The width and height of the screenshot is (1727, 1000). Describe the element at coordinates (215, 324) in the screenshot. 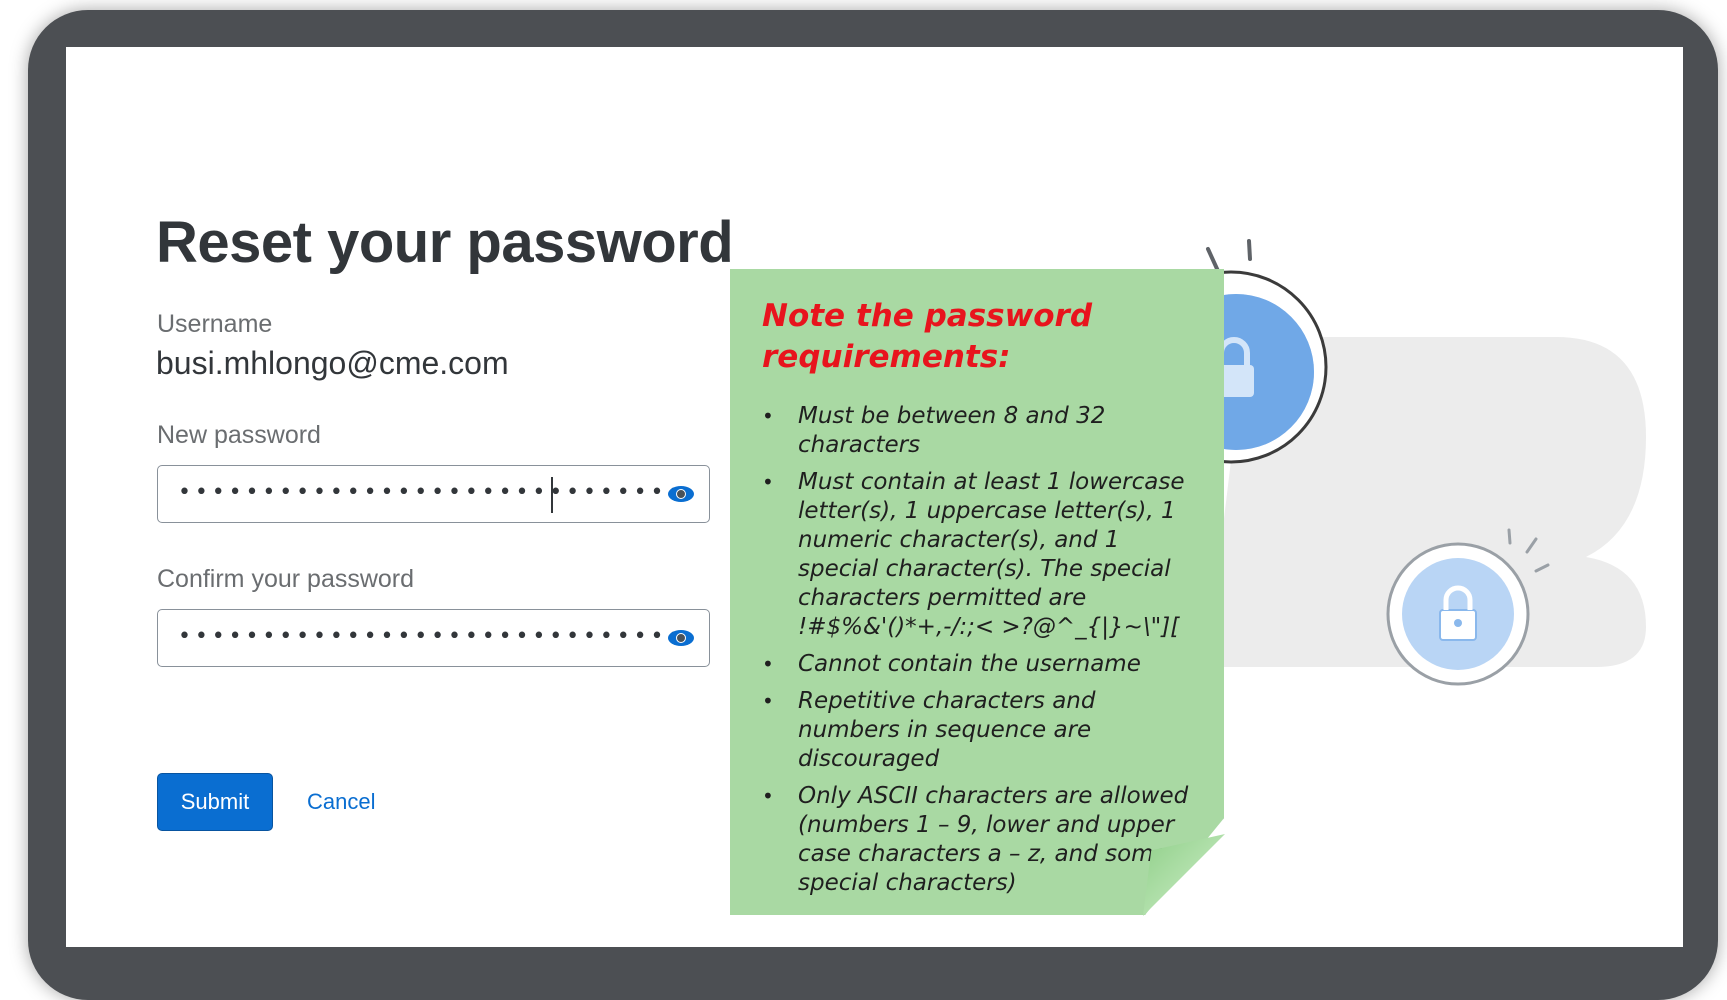

I see `username-label: Username` at that location.